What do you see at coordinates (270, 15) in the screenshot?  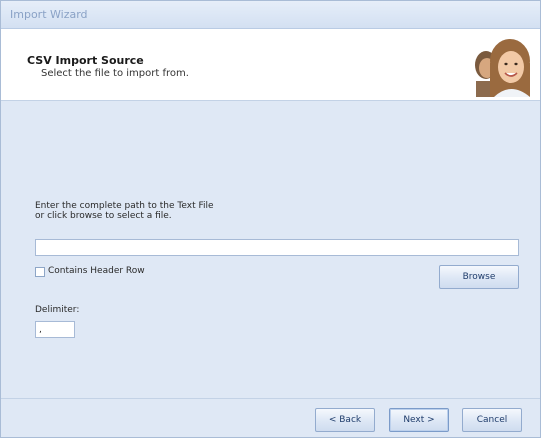 I see `title-bar: Import Wizard` at bounding box center [270, 15].